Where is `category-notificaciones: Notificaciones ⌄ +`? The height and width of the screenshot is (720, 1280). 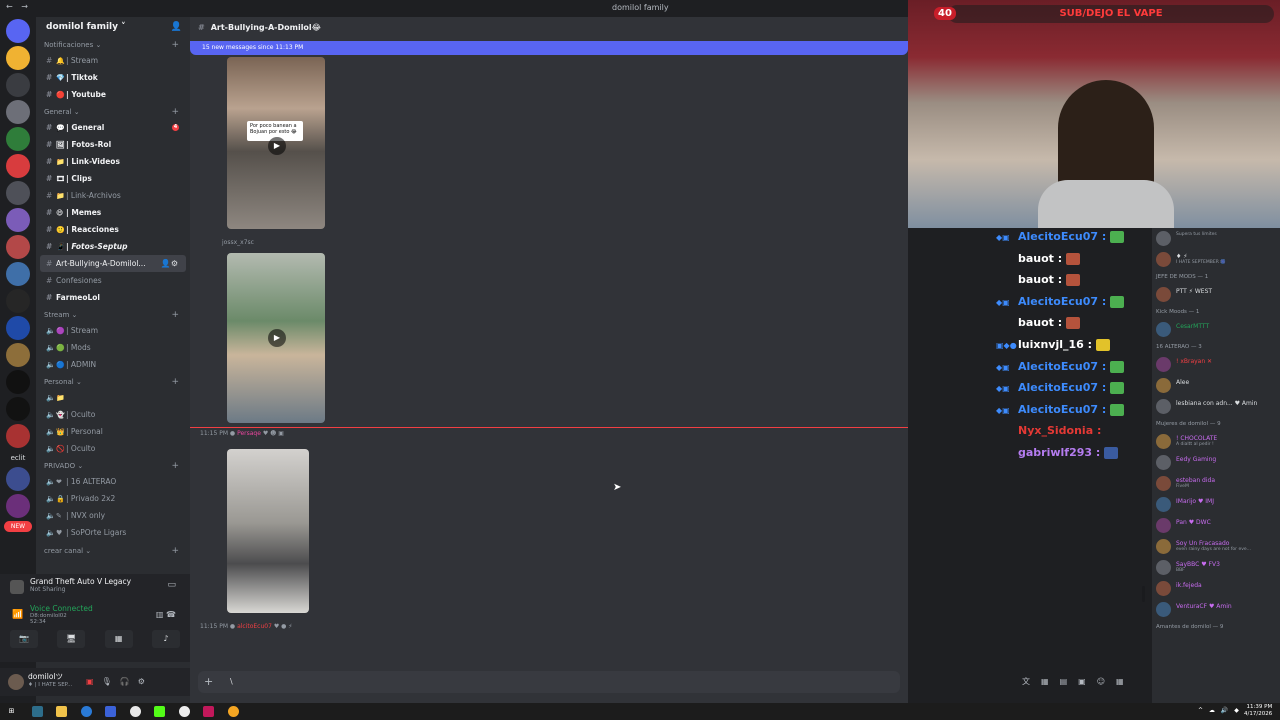 category-notificaciones: Notificaciones ⌄ + is located at coordinates (113, 45).